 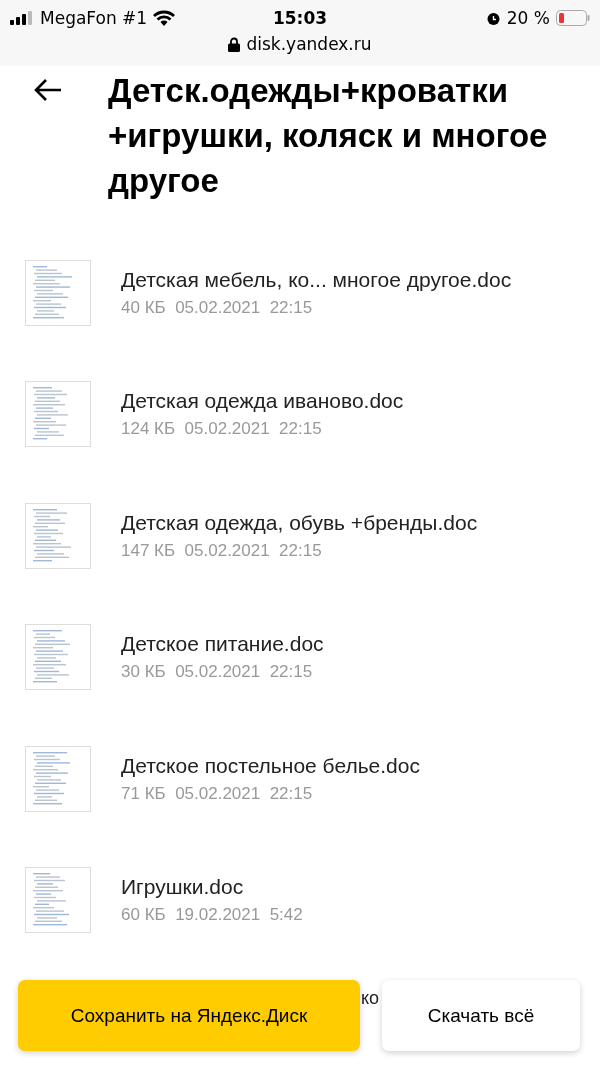 I want to click on back-arrow-icon, so click(x=48, y=90).